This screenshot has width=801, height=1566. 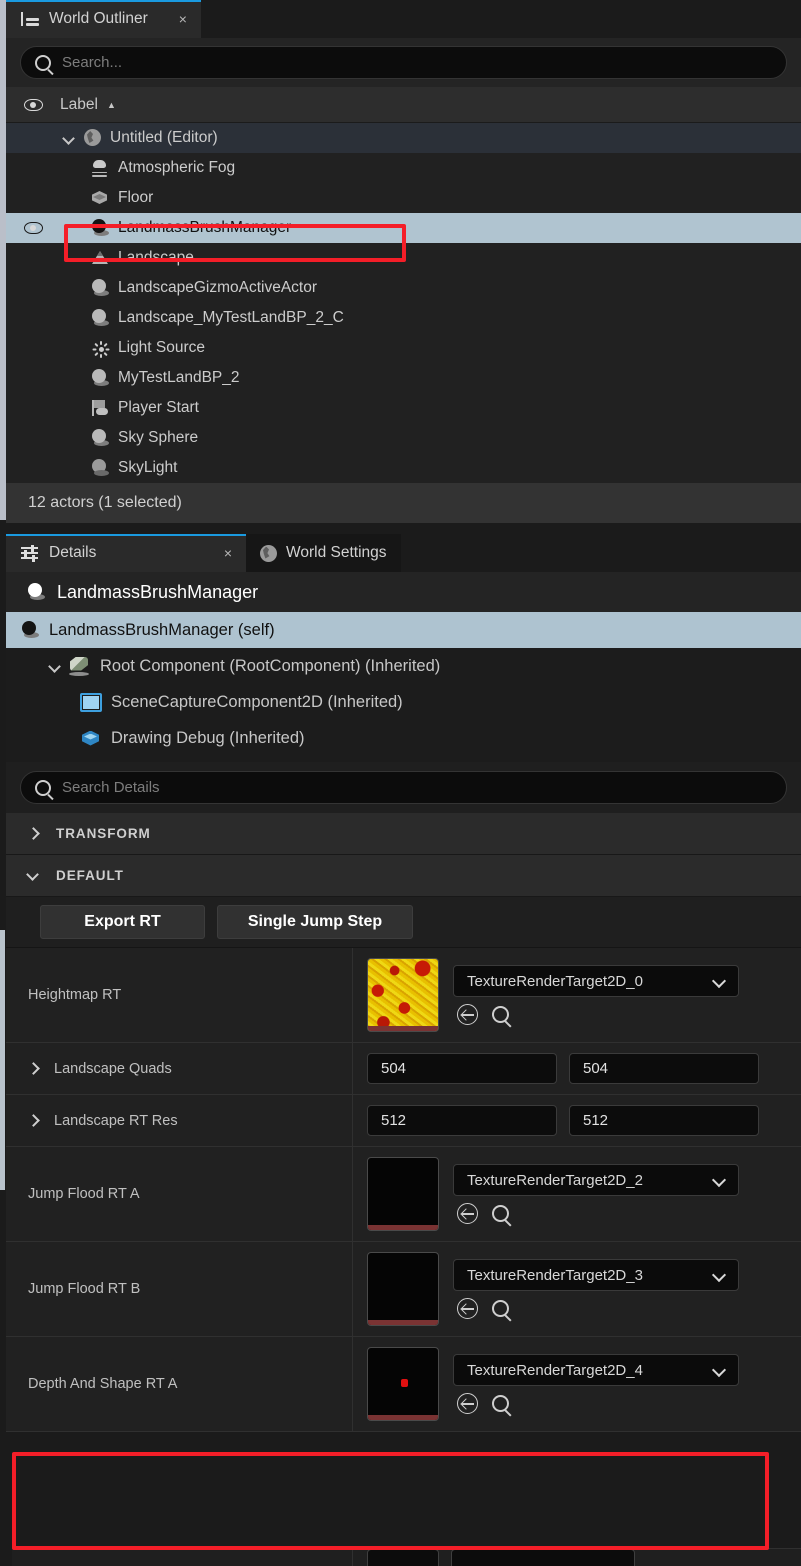 I want to click on partial-row-name-cell, so click(x=182, y=1557).